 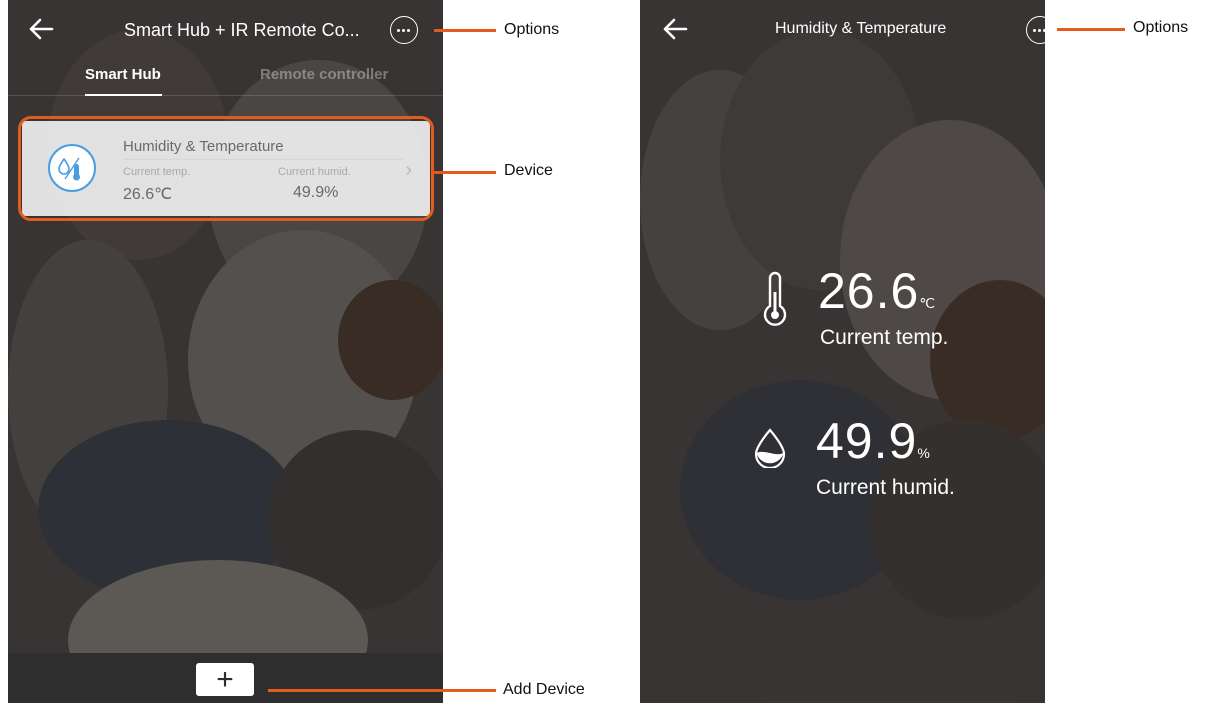 I want to click on active-tab-indicator, so click(x=123, y=95).